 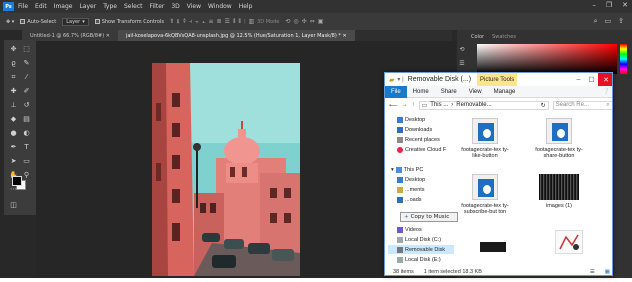 I want to click on menu-image: Image, so click(x=63, y=6).